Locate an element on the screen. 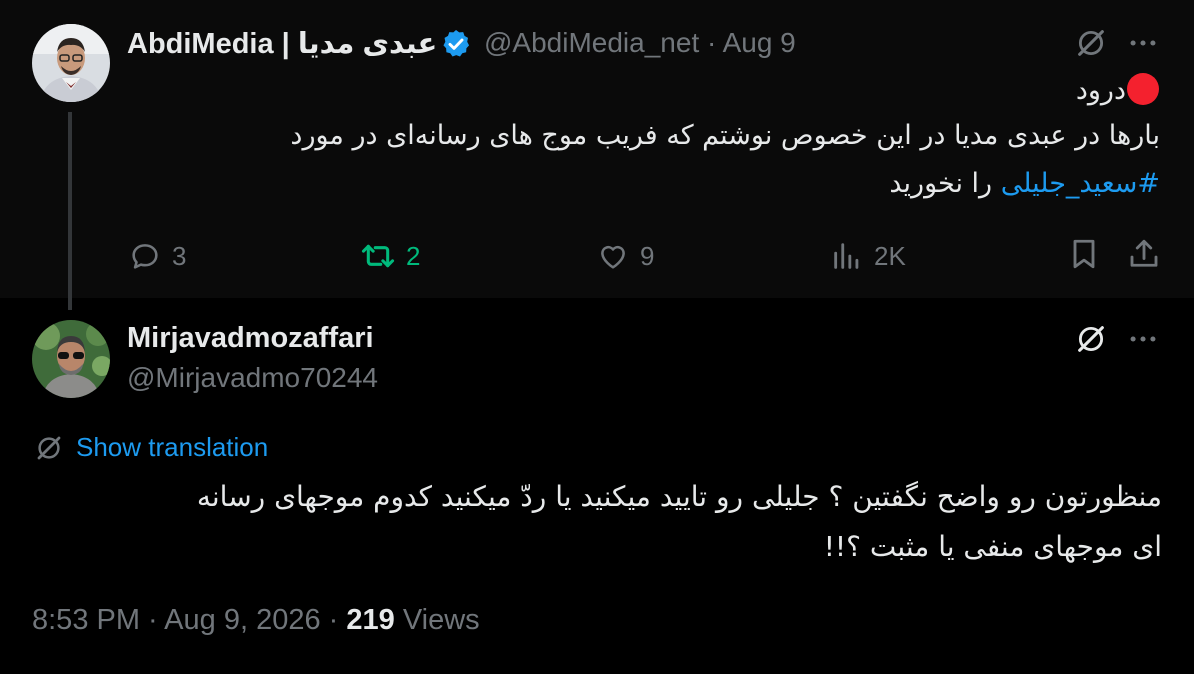 The image size is (1194, 674). repost-icon is located at coordinates (378, 256).